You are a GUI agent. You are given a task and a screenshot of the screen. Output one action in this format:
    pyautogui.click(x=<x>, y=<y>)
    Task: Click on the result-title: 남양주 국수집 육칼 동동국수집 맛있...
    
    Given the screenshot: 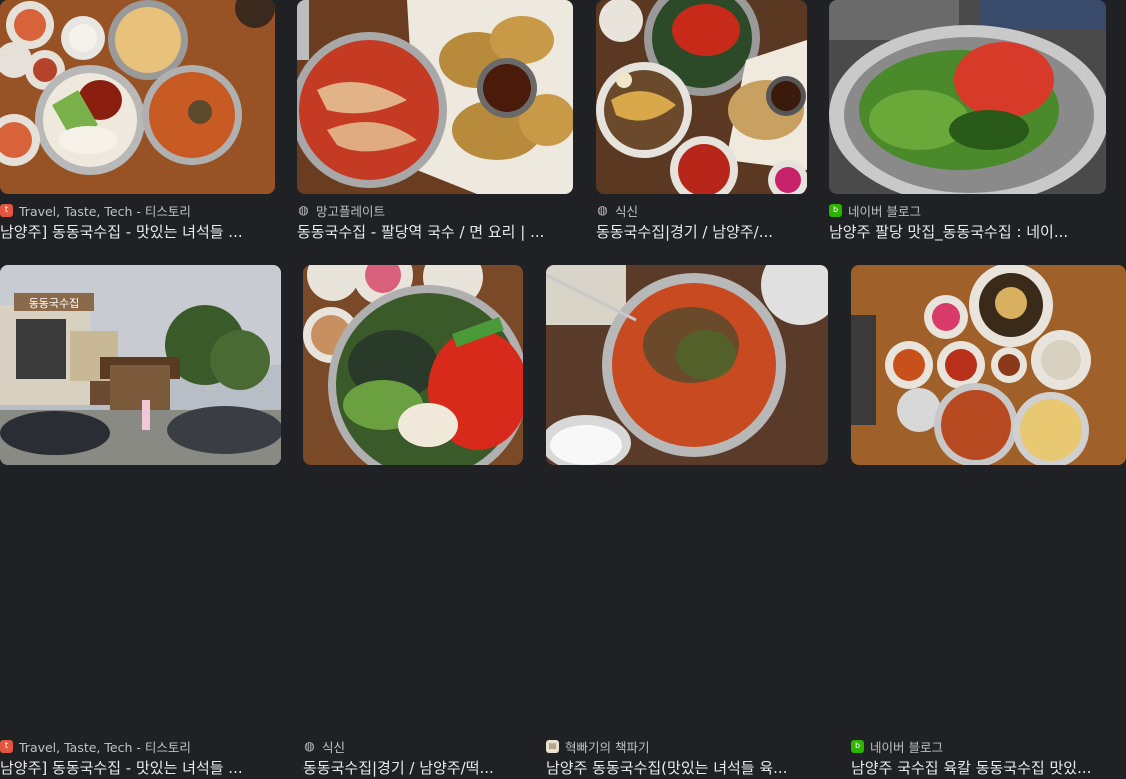 What is the action you would take?
    pyautogui.click(x=988, y=768)
    